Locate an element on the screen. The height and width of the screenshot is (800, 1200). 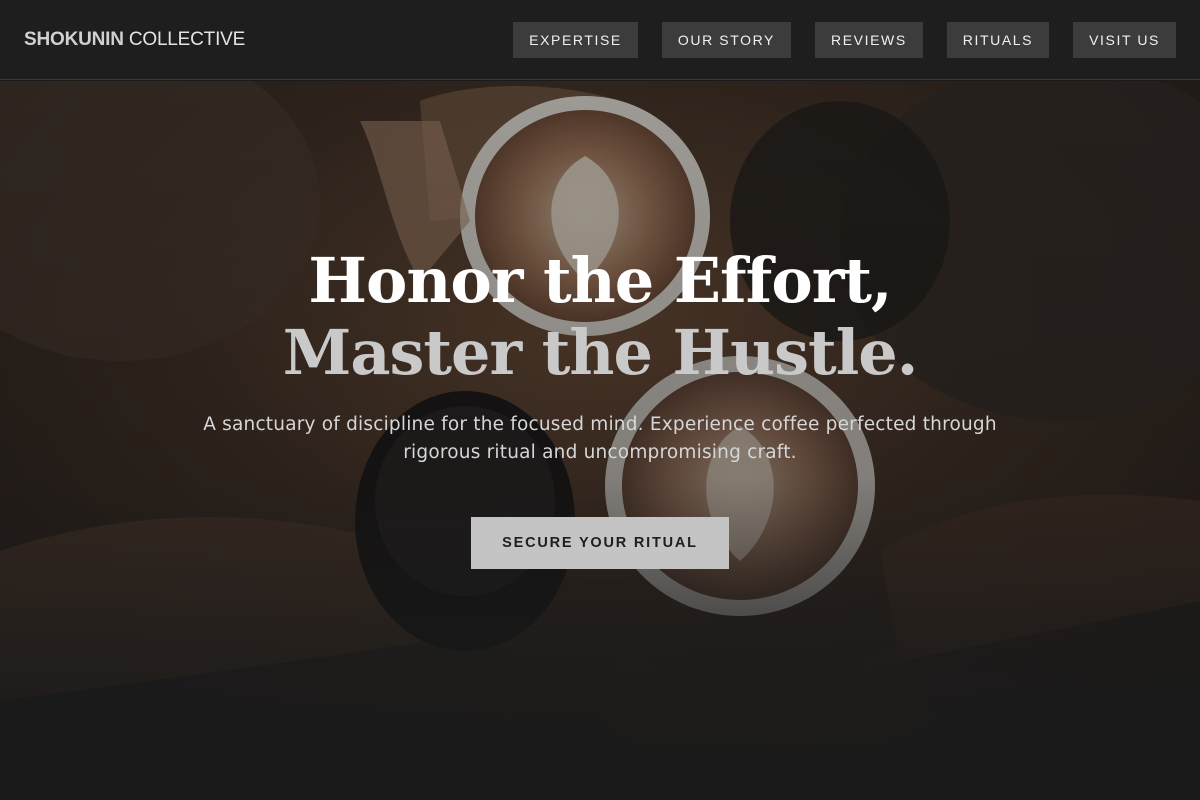
brand-logo: SHOKUNIN COLLECTIVE is located at coordinates (134, 40).